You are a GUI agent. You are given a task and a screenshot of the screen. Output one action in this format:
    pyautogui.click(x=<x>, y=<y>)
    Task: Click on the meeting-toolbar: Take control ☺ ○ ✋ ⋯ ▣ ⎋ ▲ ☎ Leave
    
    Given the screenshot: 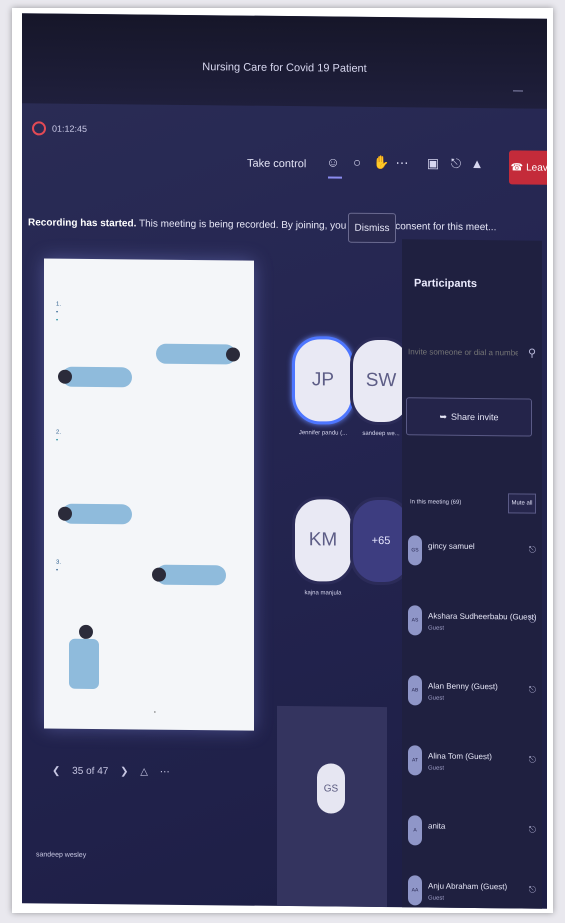 What is the action you would take?
    pyautogui.click(x=284, y=165)
    